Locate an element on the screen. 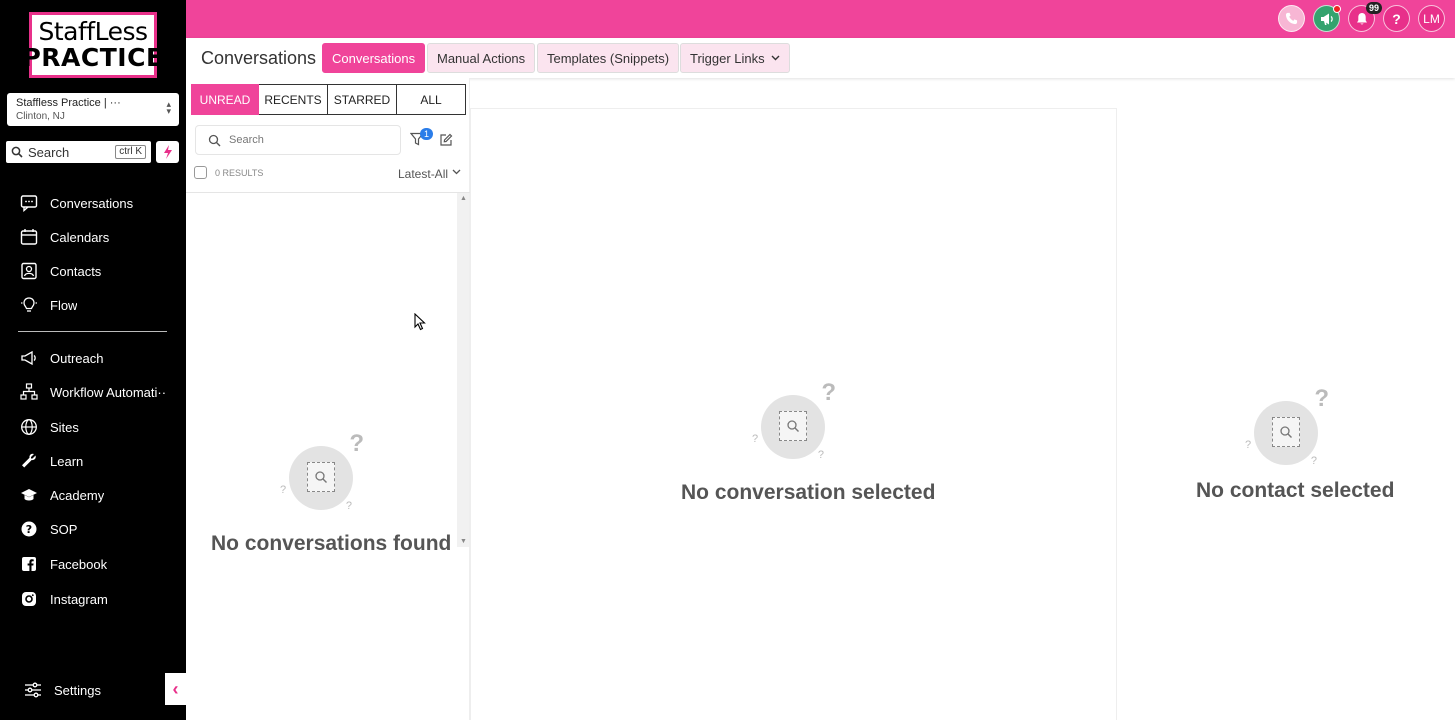 The width and height of the screenshot is (1455, 720). filter-tab-recents: RECENTS is located at coordinates (293, 99).